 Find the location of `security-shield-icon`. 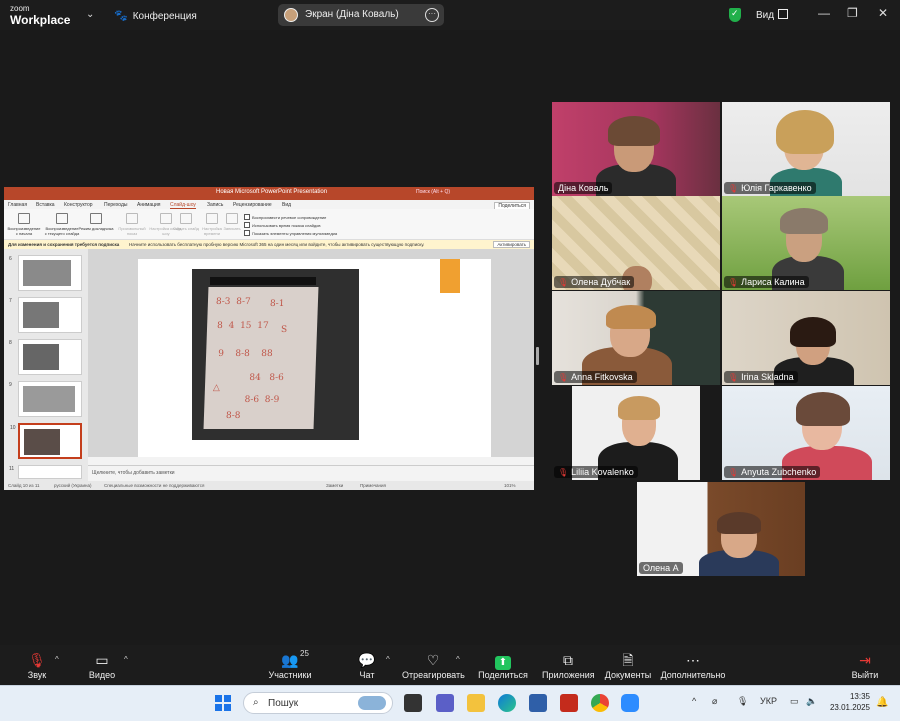

security-shield-icon is located at coordinates (735, 15).